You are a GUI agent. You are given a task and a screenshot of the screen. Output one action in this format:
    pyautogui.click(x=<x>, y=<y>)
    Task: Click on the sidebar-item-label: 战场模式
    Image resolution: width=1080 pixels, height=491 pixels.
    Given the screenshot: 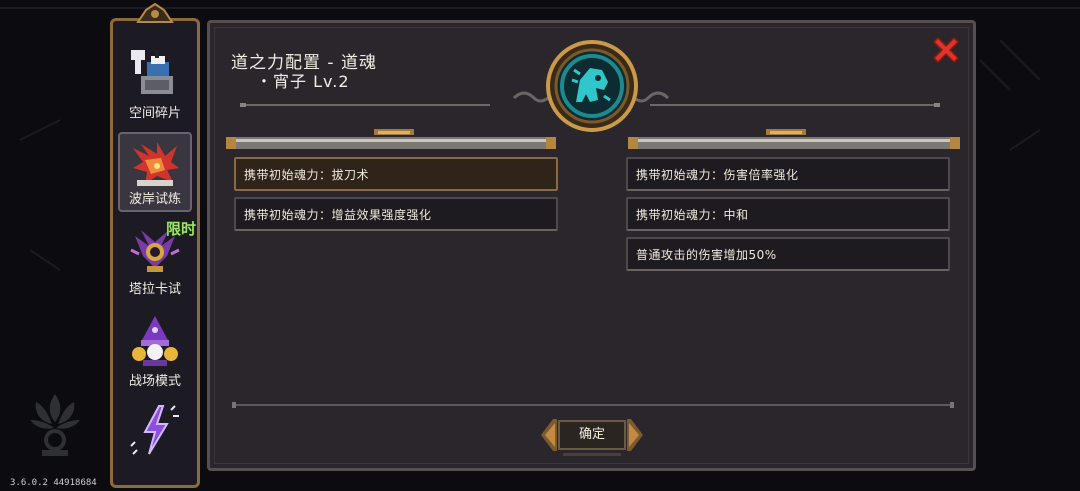 What is the action you would take?
    pyautogui.click(x=154, y=381)
    